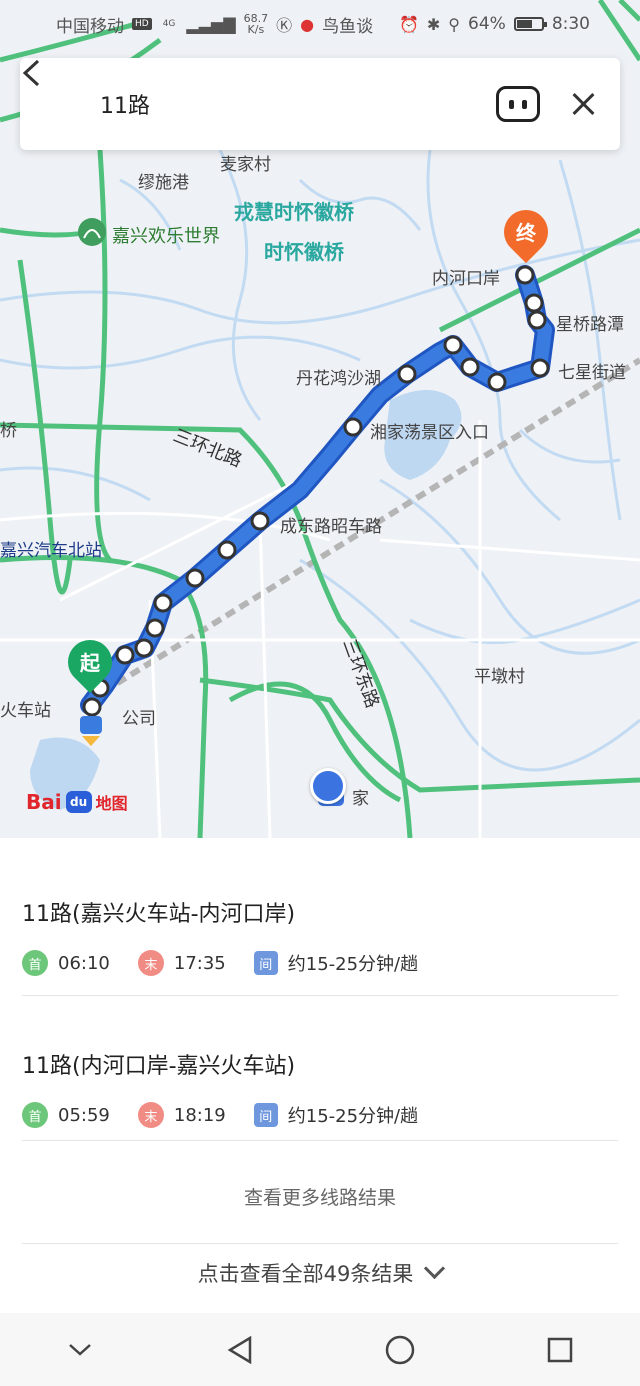 This screenshot has width=640, height=1386. Describe the element at coordinates (328, 786) in the screenshot. I see `my-location-icon` at that location.